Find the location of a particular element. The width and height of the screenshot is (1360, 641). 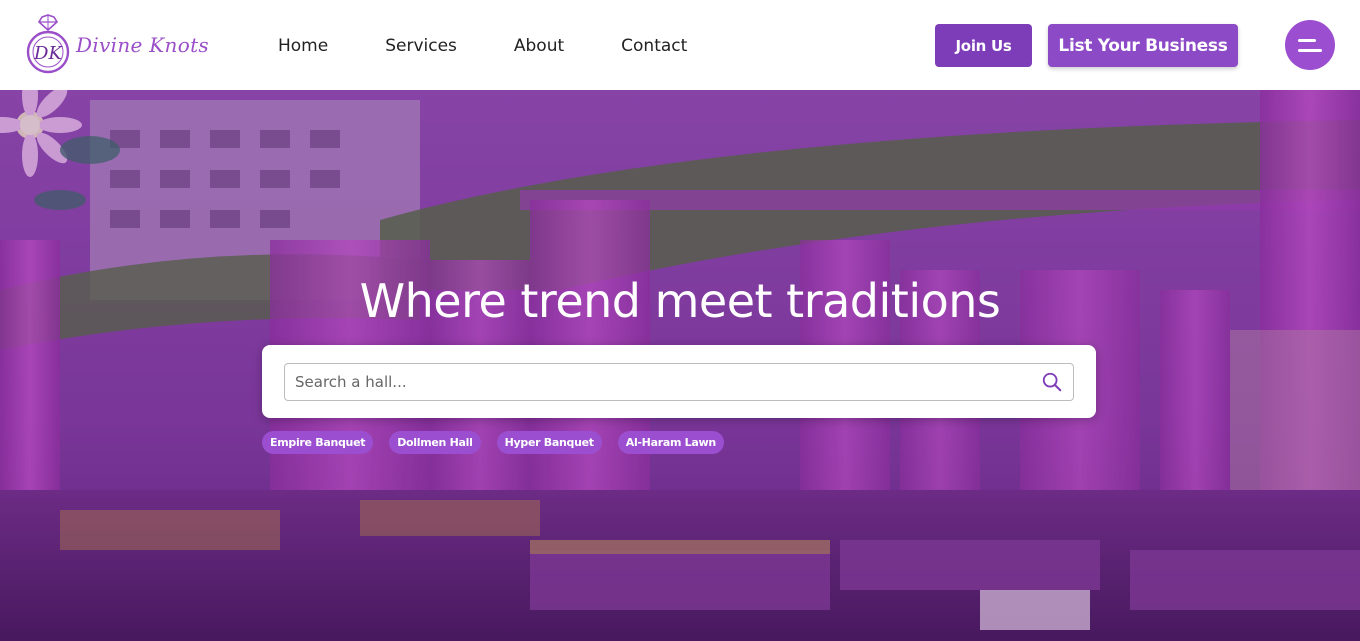

brand-name: Divine Knots is located at coordinates (142, 45).